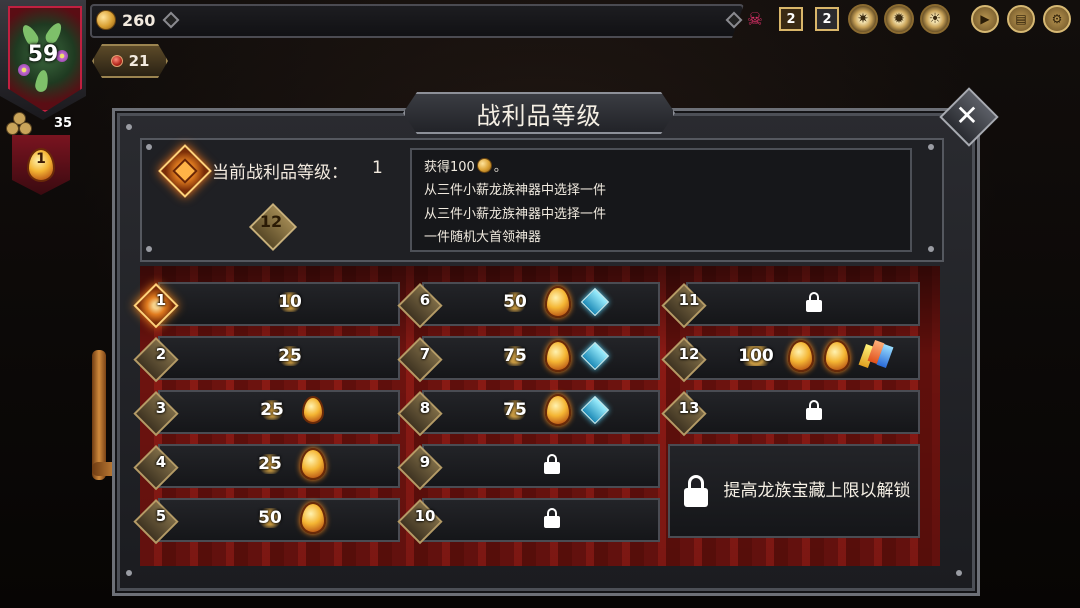  What do you see at coordinates (139, 61) in the screenshot?
I see `health-amount: 21` at bounding box center [139, 61].